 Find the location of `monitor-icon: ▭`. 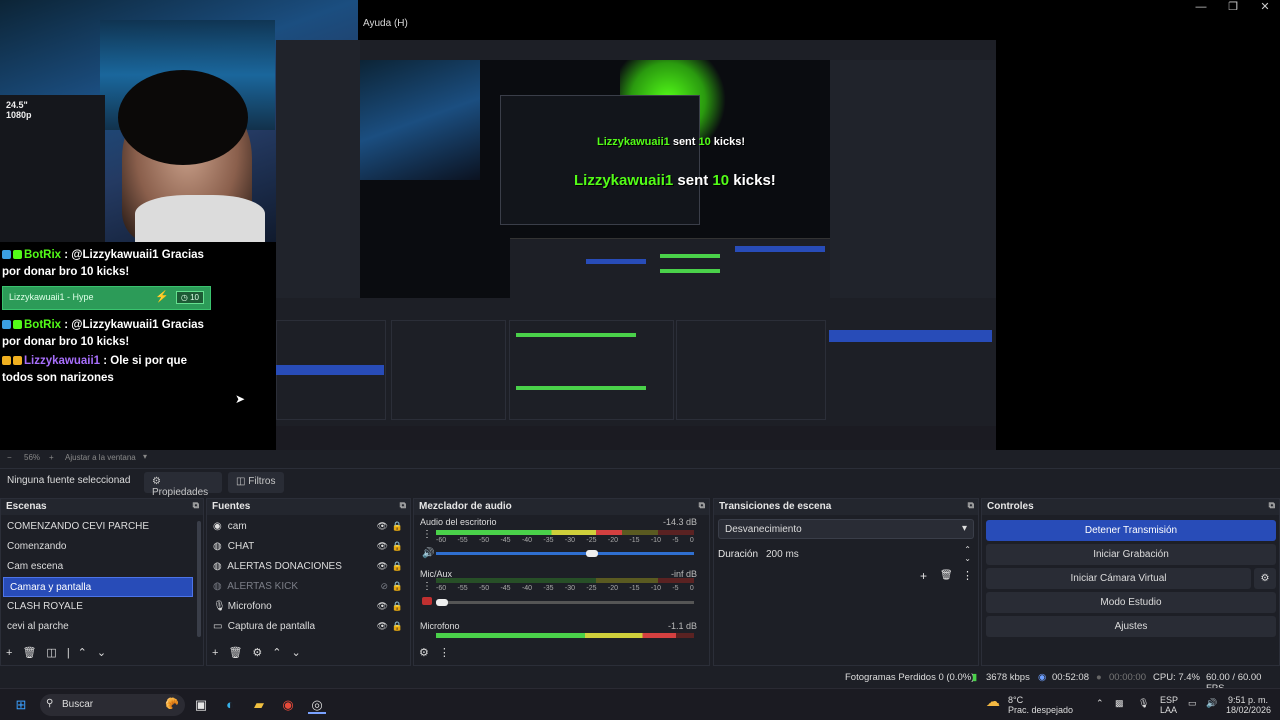

monitor-icon: ▭ is located at coordinates (218, 626).